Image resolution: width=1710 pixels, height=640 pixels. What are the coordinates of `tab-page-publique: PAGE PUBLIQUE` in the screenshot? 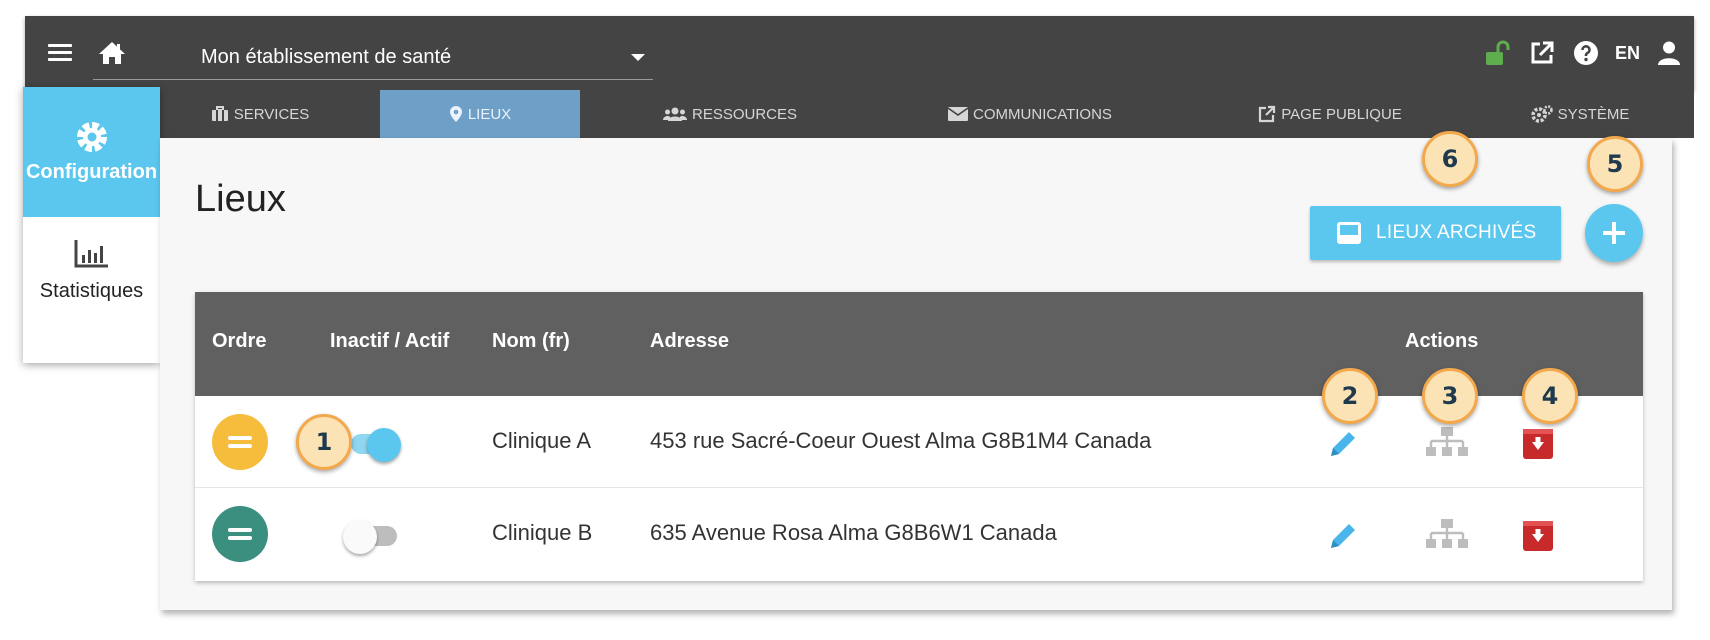 It's located at (1330, 114).